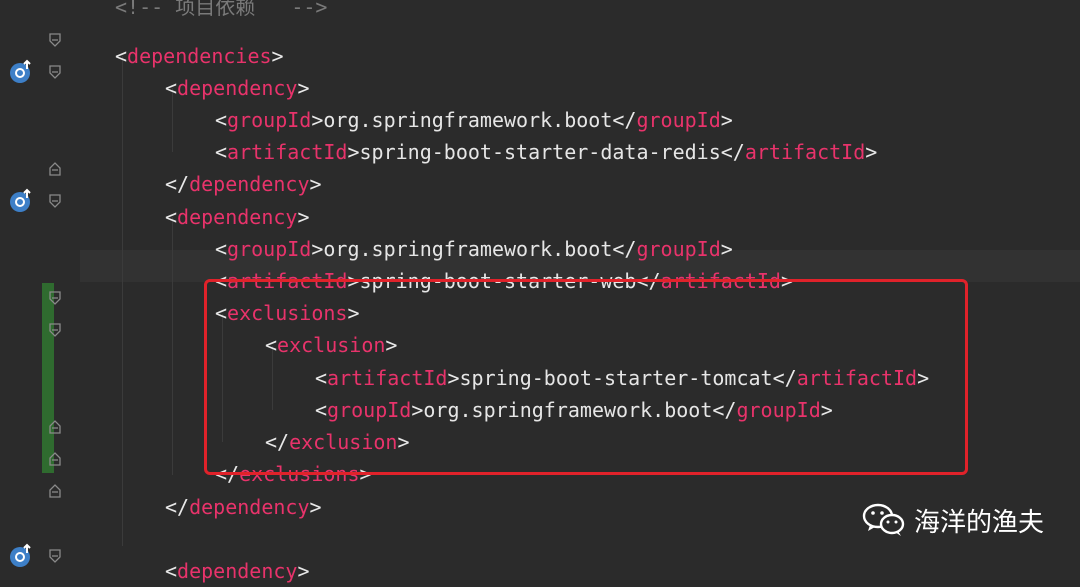 The image size is (1080, 587). Describe the element at coordinates (540, 152) in the screenshot. I see `tag-value: spring-boot-starter-data-redis` at that location.